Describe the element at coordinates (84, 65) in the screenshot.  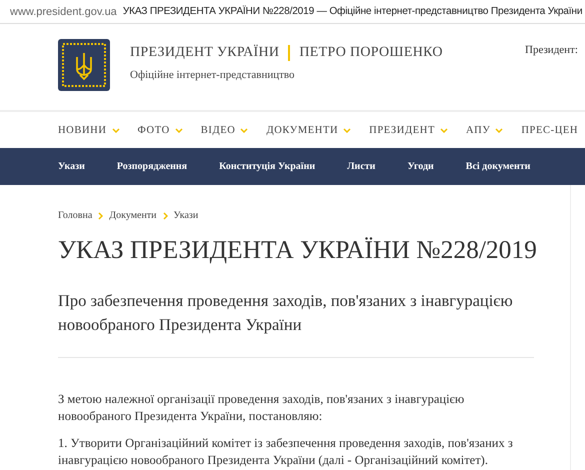
I see `trident-logo` at that location.